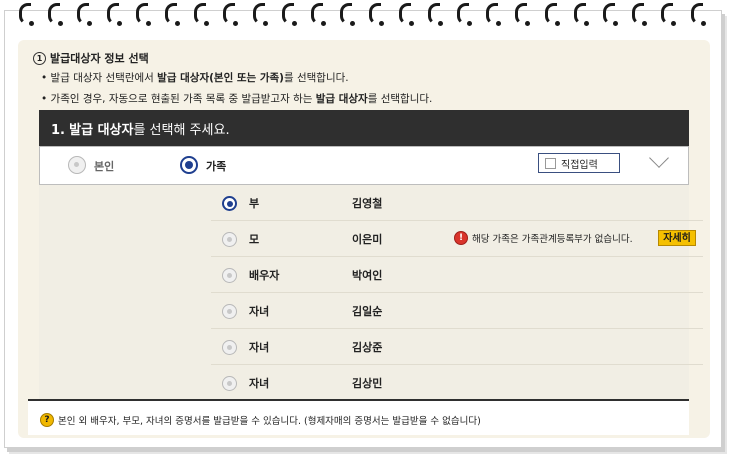 This screenshot has width=733, height=454. Describe the element at coordinates (367, 383) in the screenshot. I see `member-name: 김상민` at that location.